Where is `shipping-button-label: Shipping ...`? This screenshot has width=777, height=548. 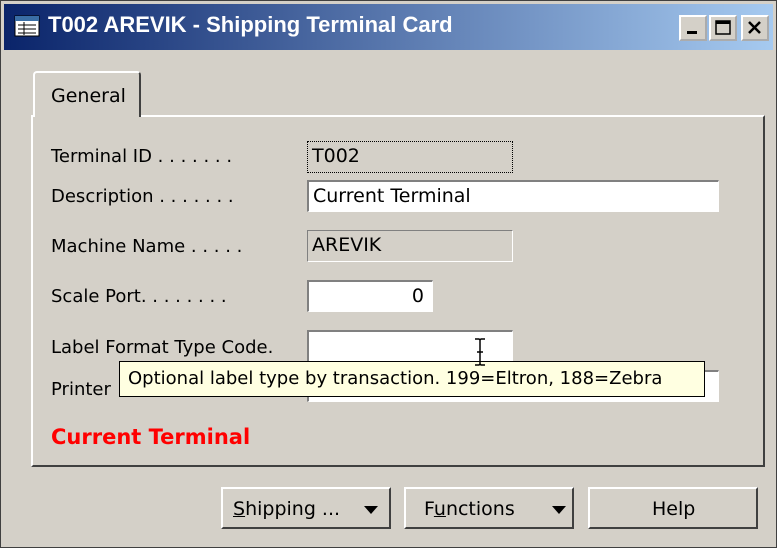 shipping-button-label: Shipping ... is located at coordinates (287, 509).